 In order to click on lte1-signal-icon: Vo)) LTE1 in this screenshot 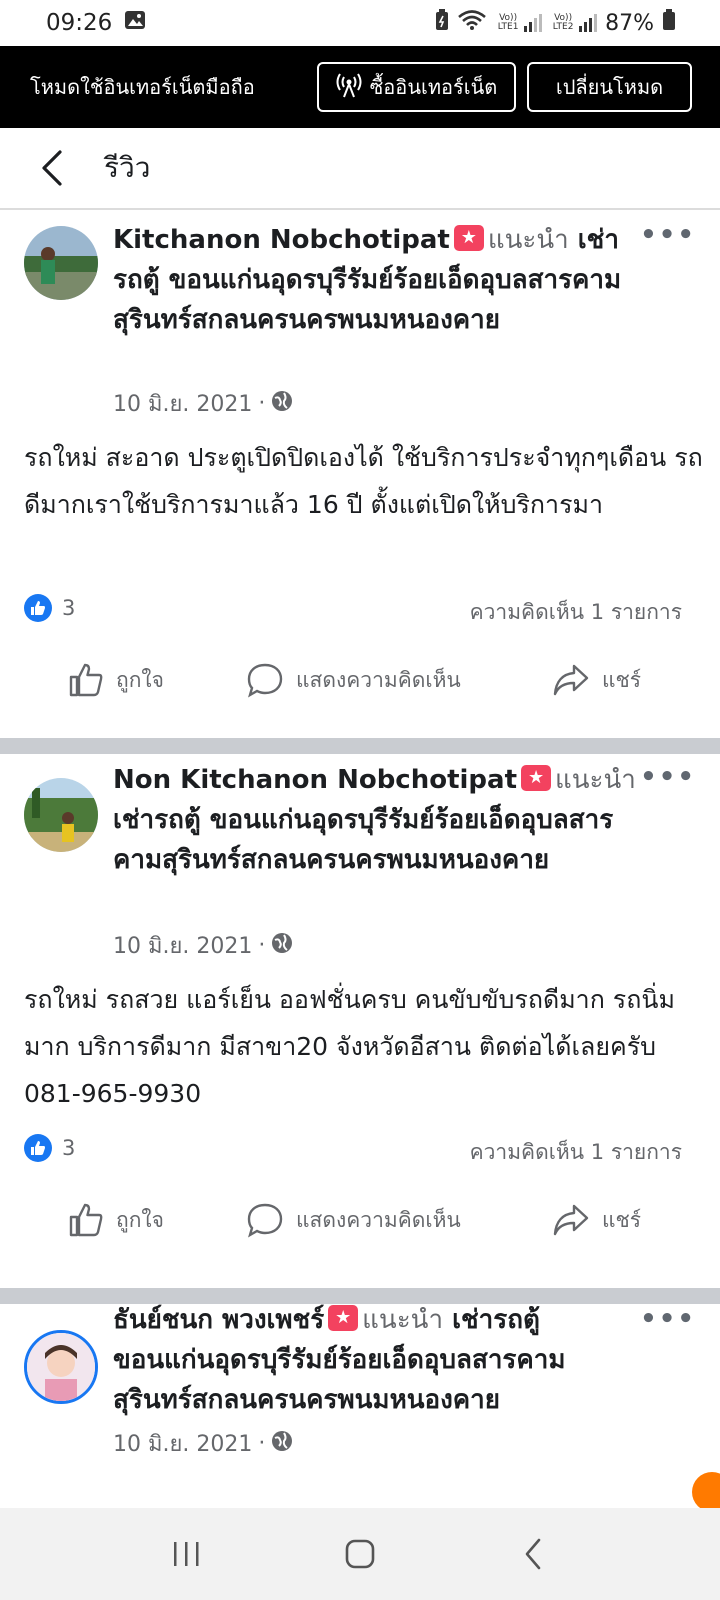, I will do `click(519, 22)`.